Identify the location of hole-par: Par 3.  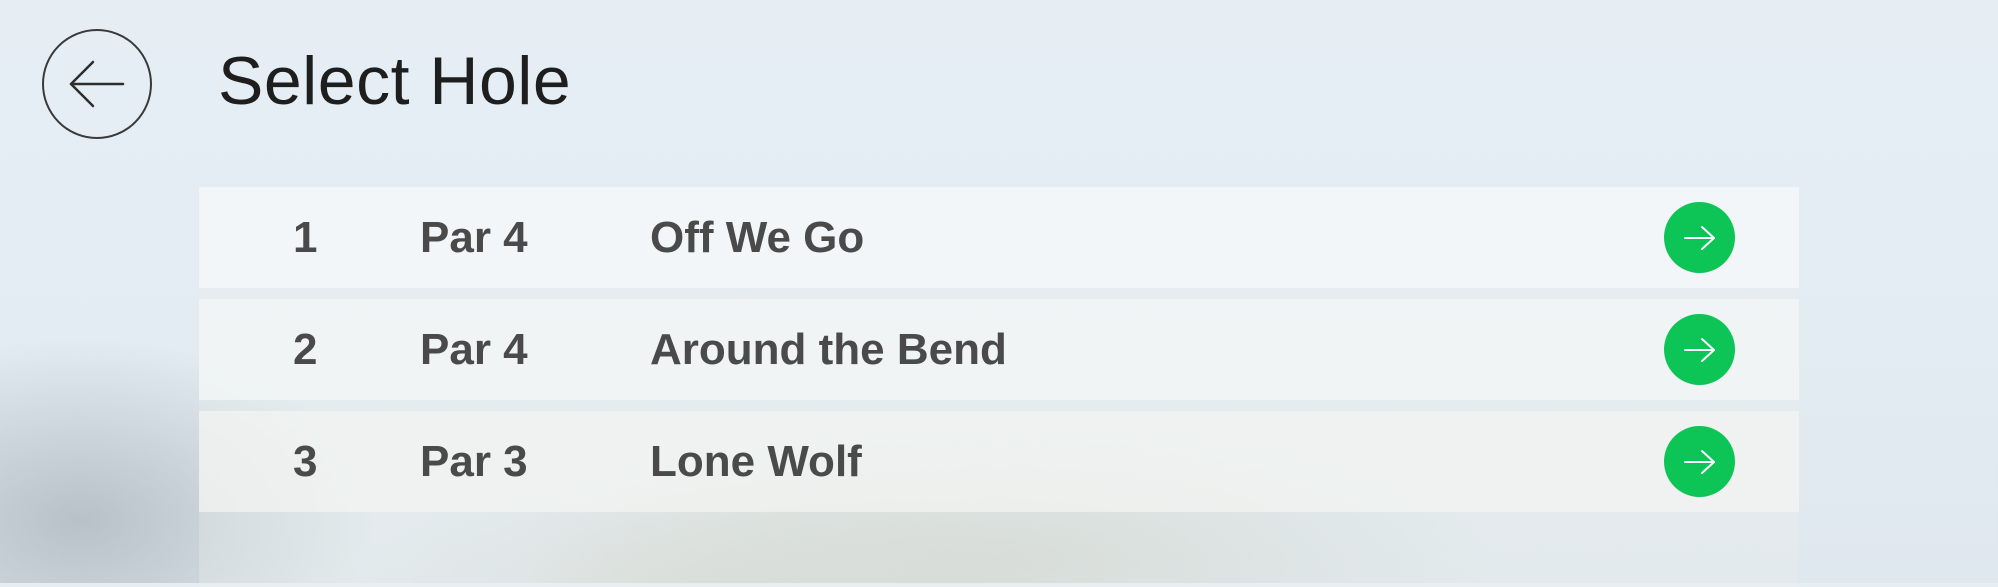
(474, 461).